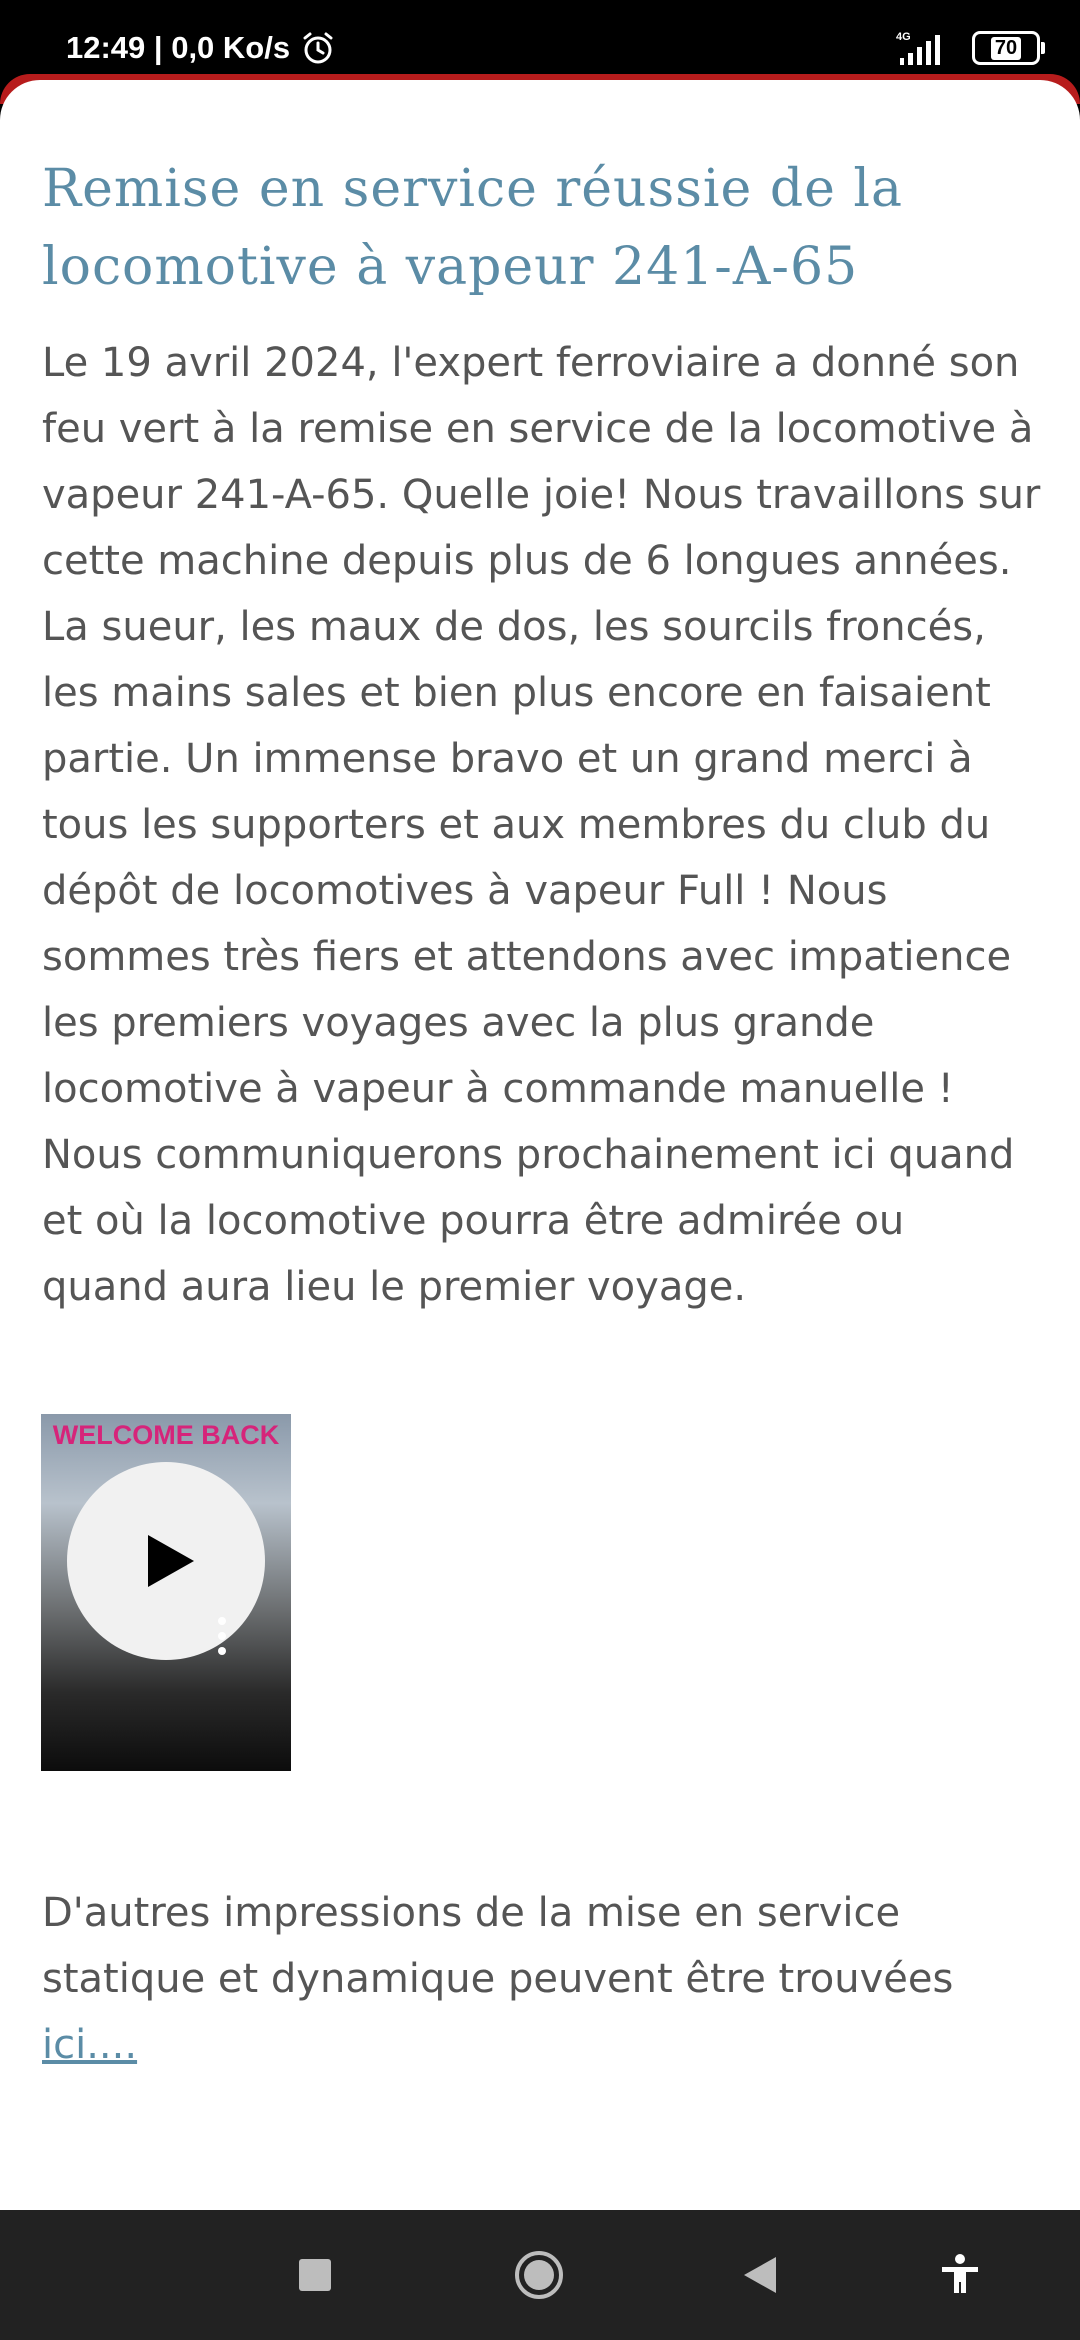 This screenshot has height=2340, width=1080. I want to click on back-icon, so click(760, 2275).